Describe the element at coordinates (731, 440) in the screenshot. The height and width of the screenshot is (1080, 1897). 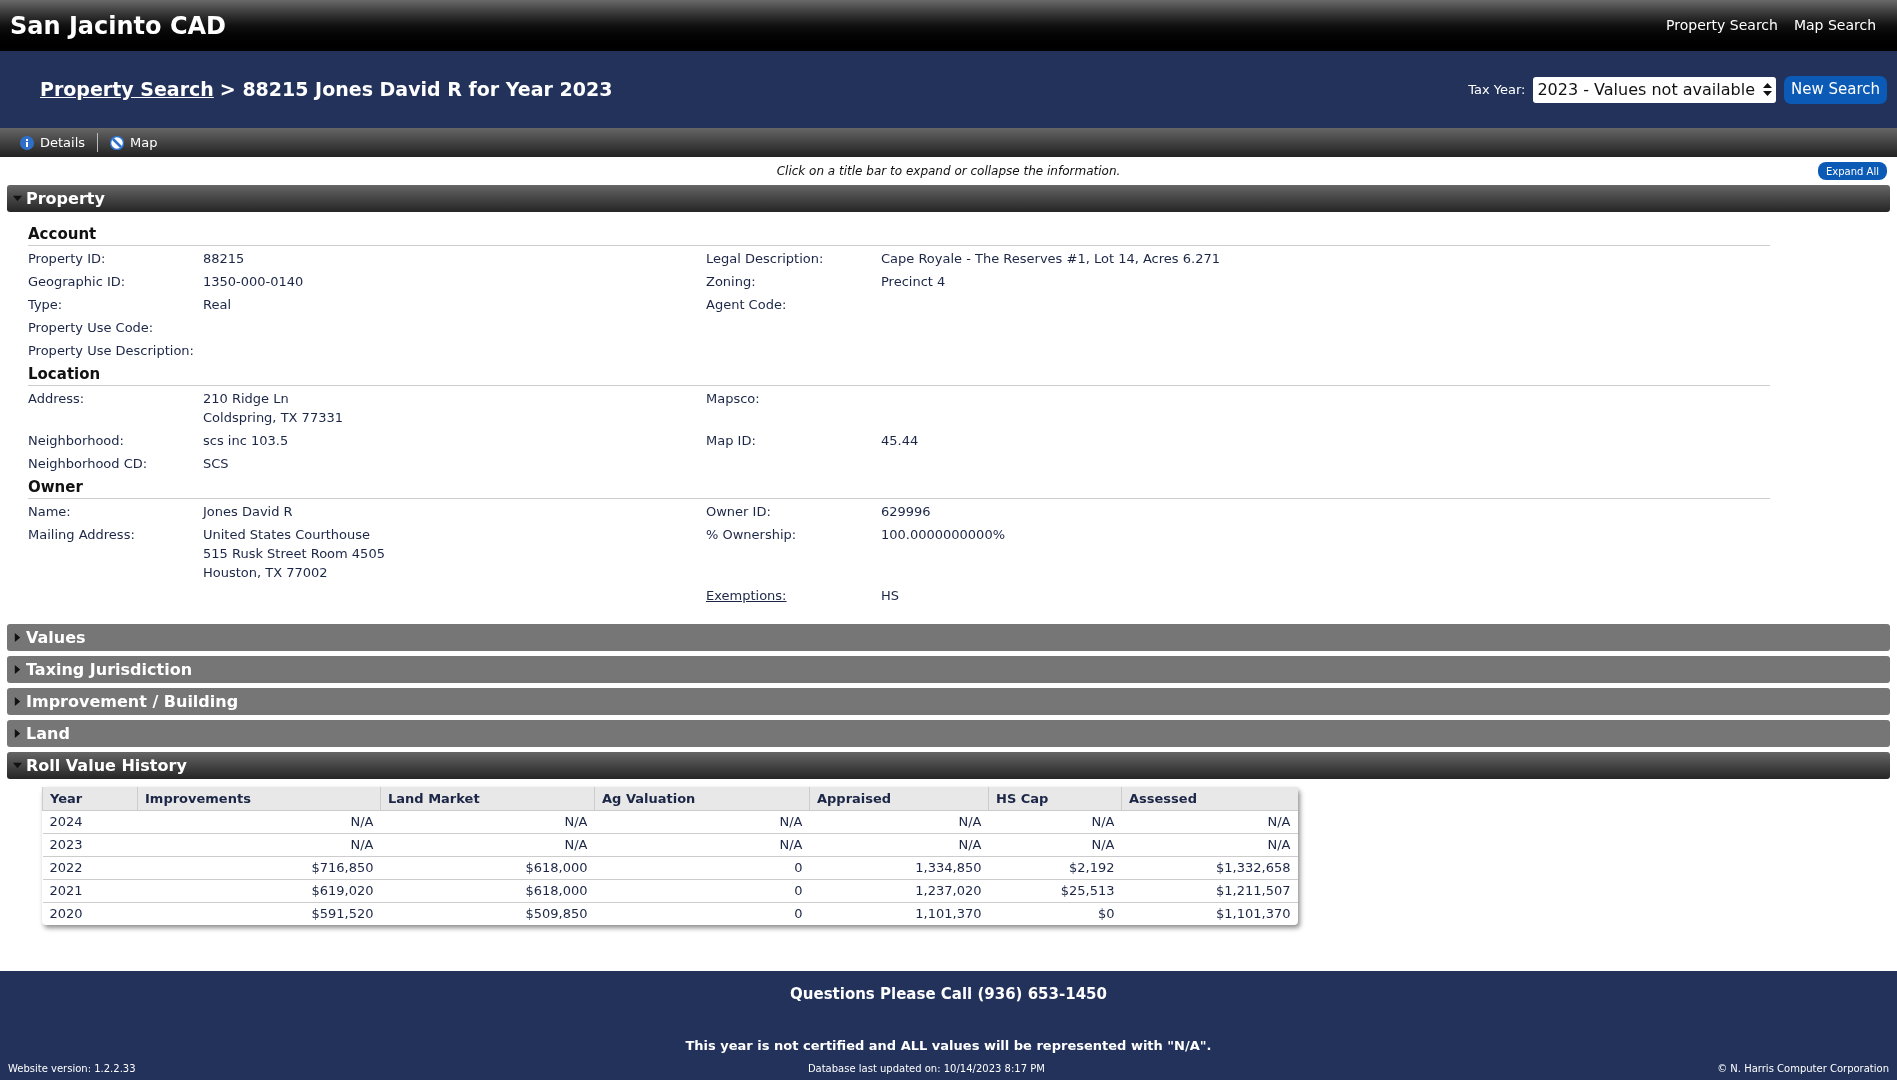
I see `field-label: Map ID:` at that location.